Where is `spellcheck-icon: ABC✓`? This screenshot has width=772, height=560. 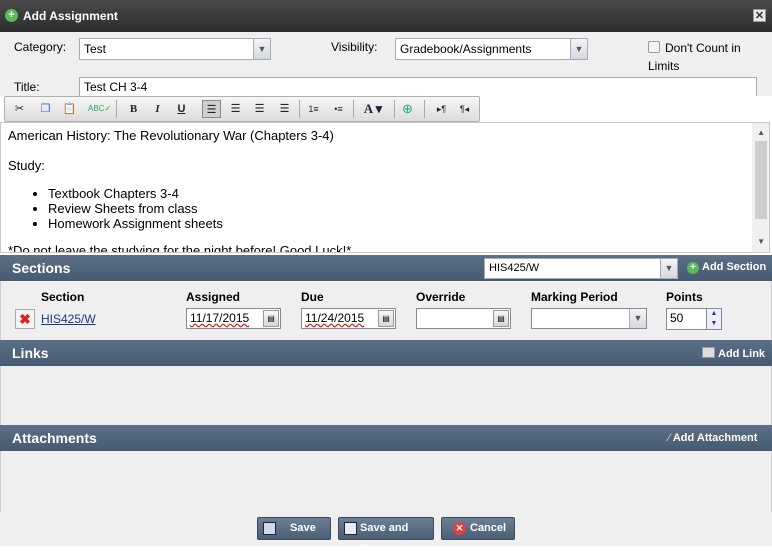
spellcheck-icon: ABC✓ is located at coordinates (99, 109).